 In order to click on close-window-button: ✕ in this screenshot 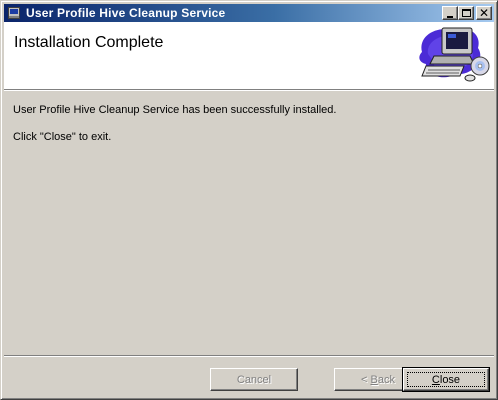, I will do `click(484, 13)`.